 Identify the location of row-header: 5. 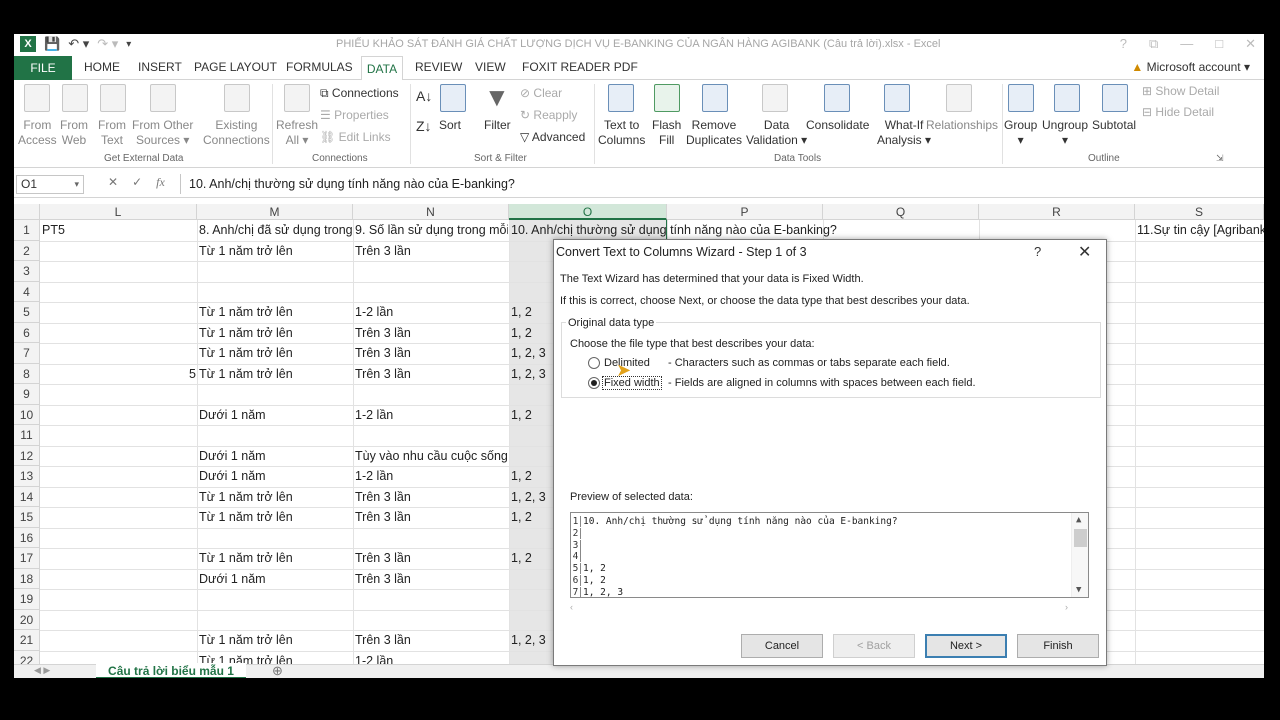
(27, 312).